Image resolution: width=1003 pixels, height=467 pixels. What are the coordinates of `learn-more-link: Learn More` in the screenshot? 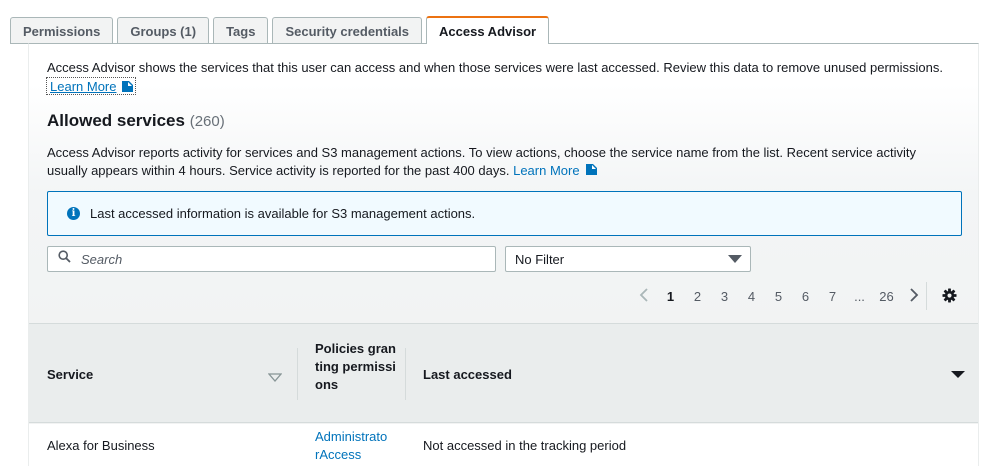 It's located at (91, 86).